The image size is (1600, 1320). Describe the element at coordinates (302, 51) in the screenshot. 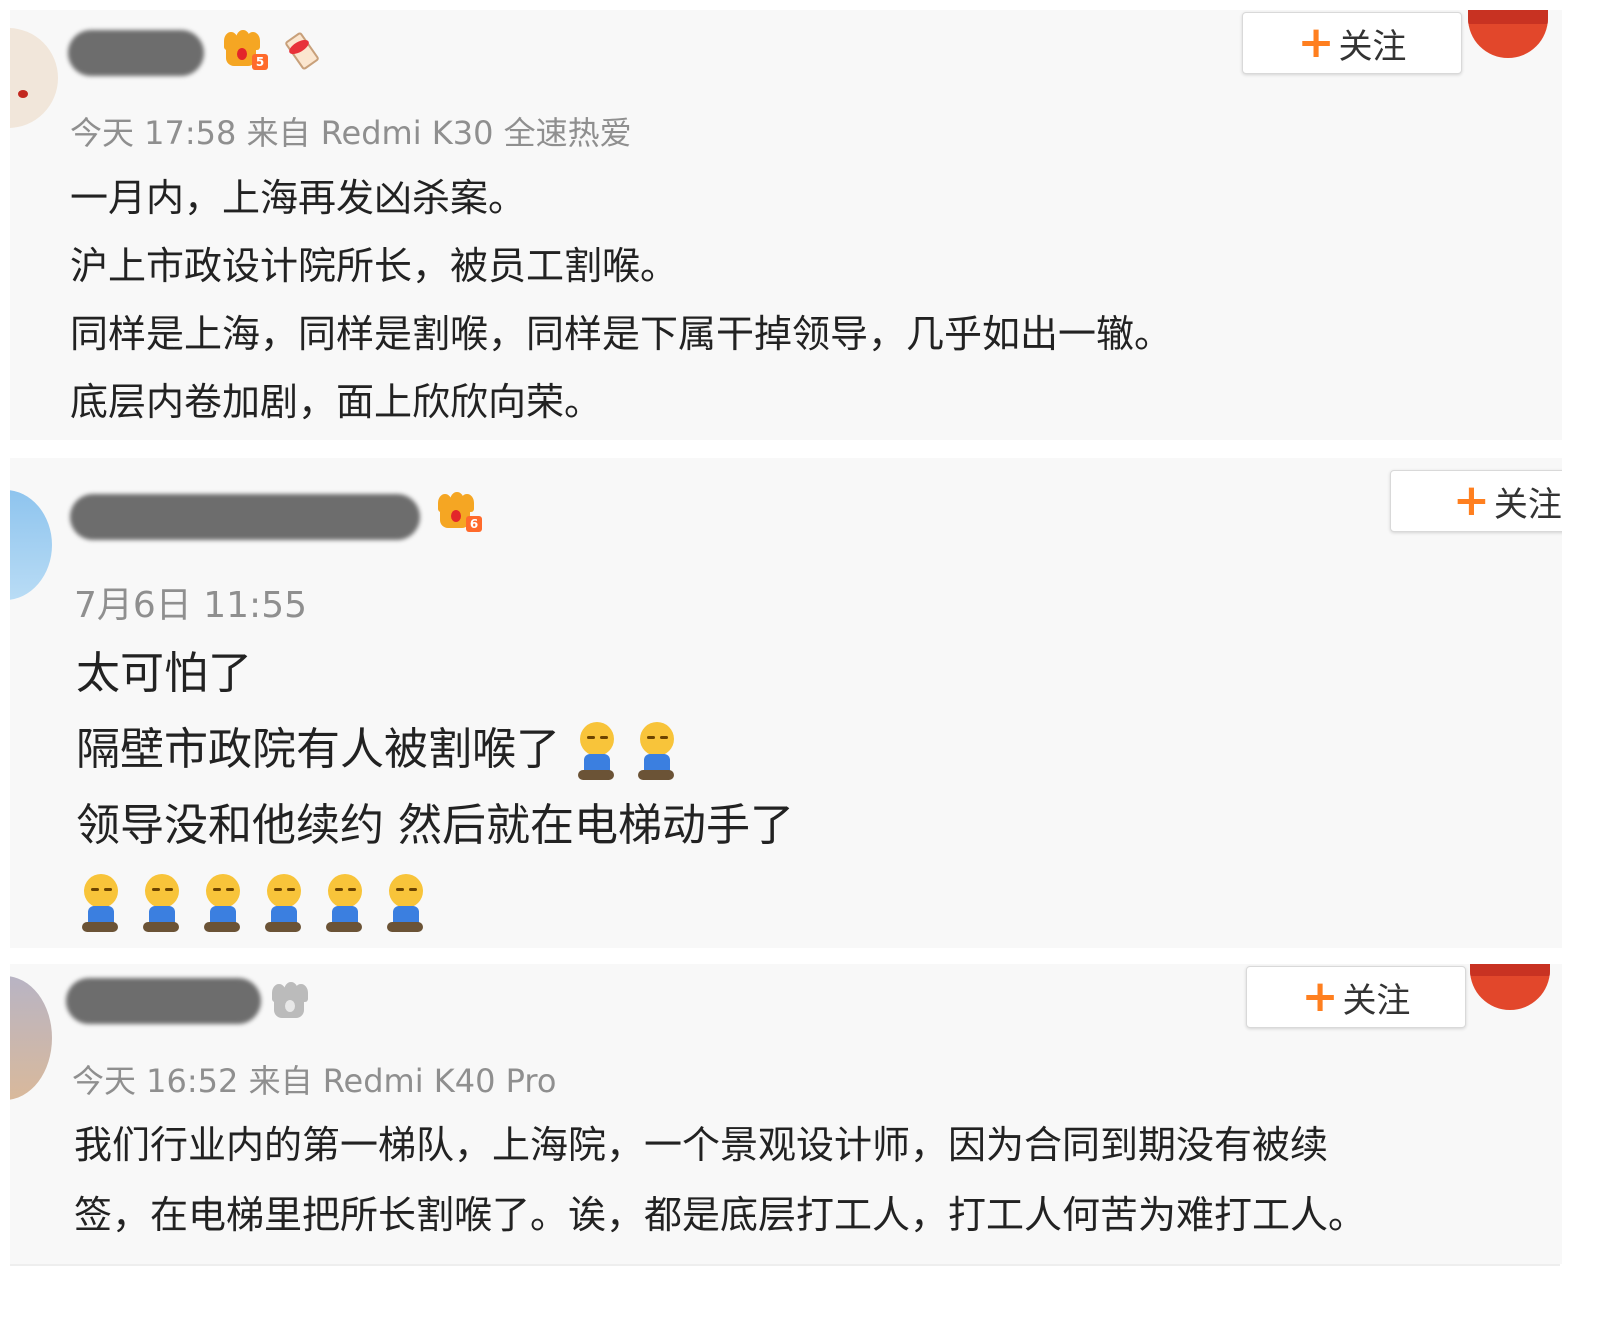

I see `certificate-scroll-icon` at that location.